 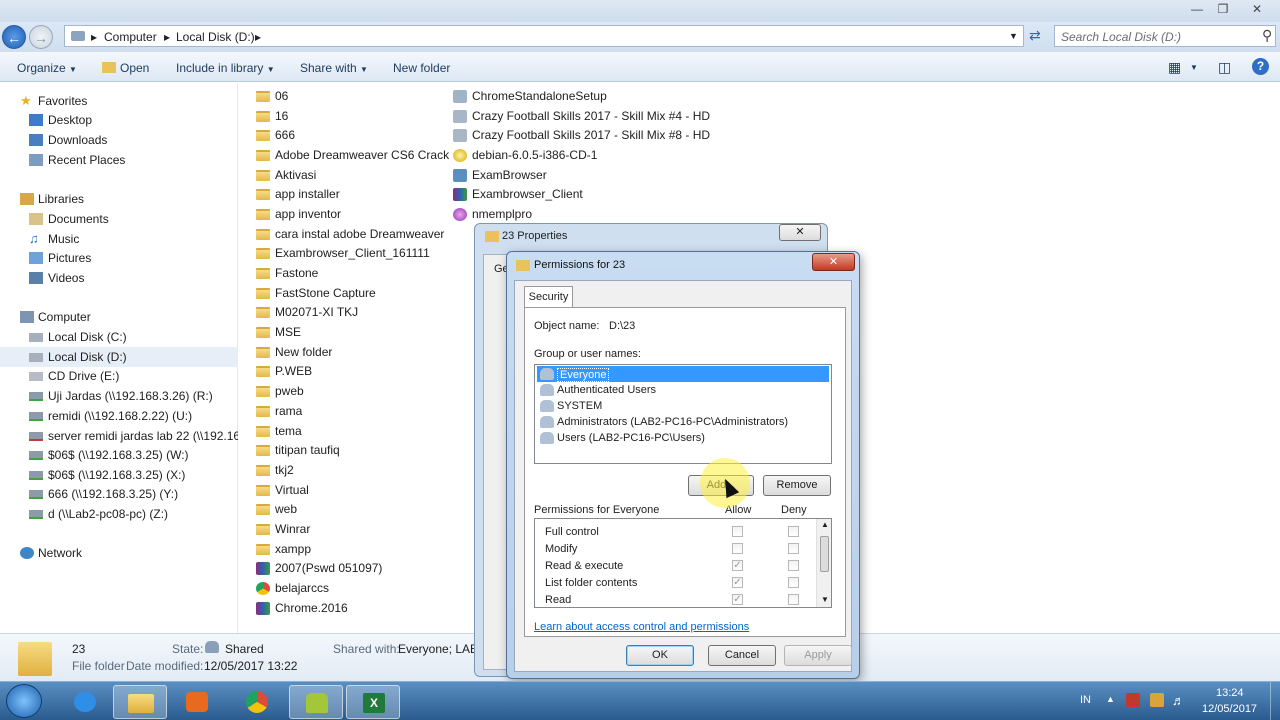 What do you see at coordinates (119, 436) in the screenshot?
I see `nav-drive-server: server remidi jardas lab 22 (\\192.168.2` at bounding box center [119, 436].